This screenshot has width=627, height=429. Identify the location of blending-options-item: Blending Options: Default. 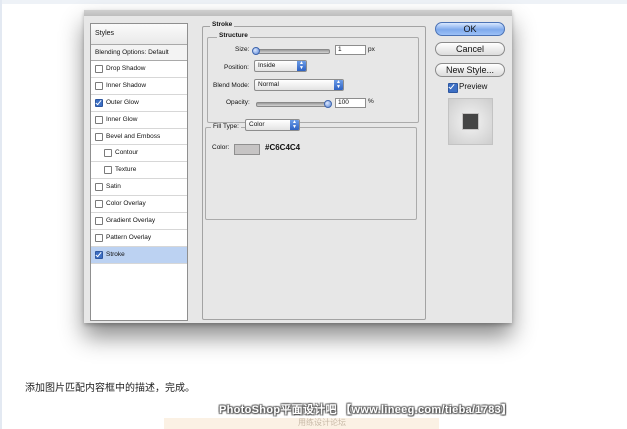
(139, 53).